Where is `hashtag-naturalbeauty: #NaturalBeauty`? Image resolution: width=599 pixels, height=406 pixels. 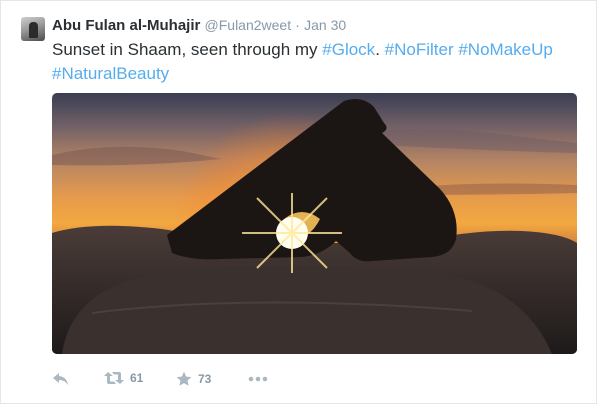 hashtag-naturalbeauty: #NaturalBeauty is located at coordinates (110, 73).